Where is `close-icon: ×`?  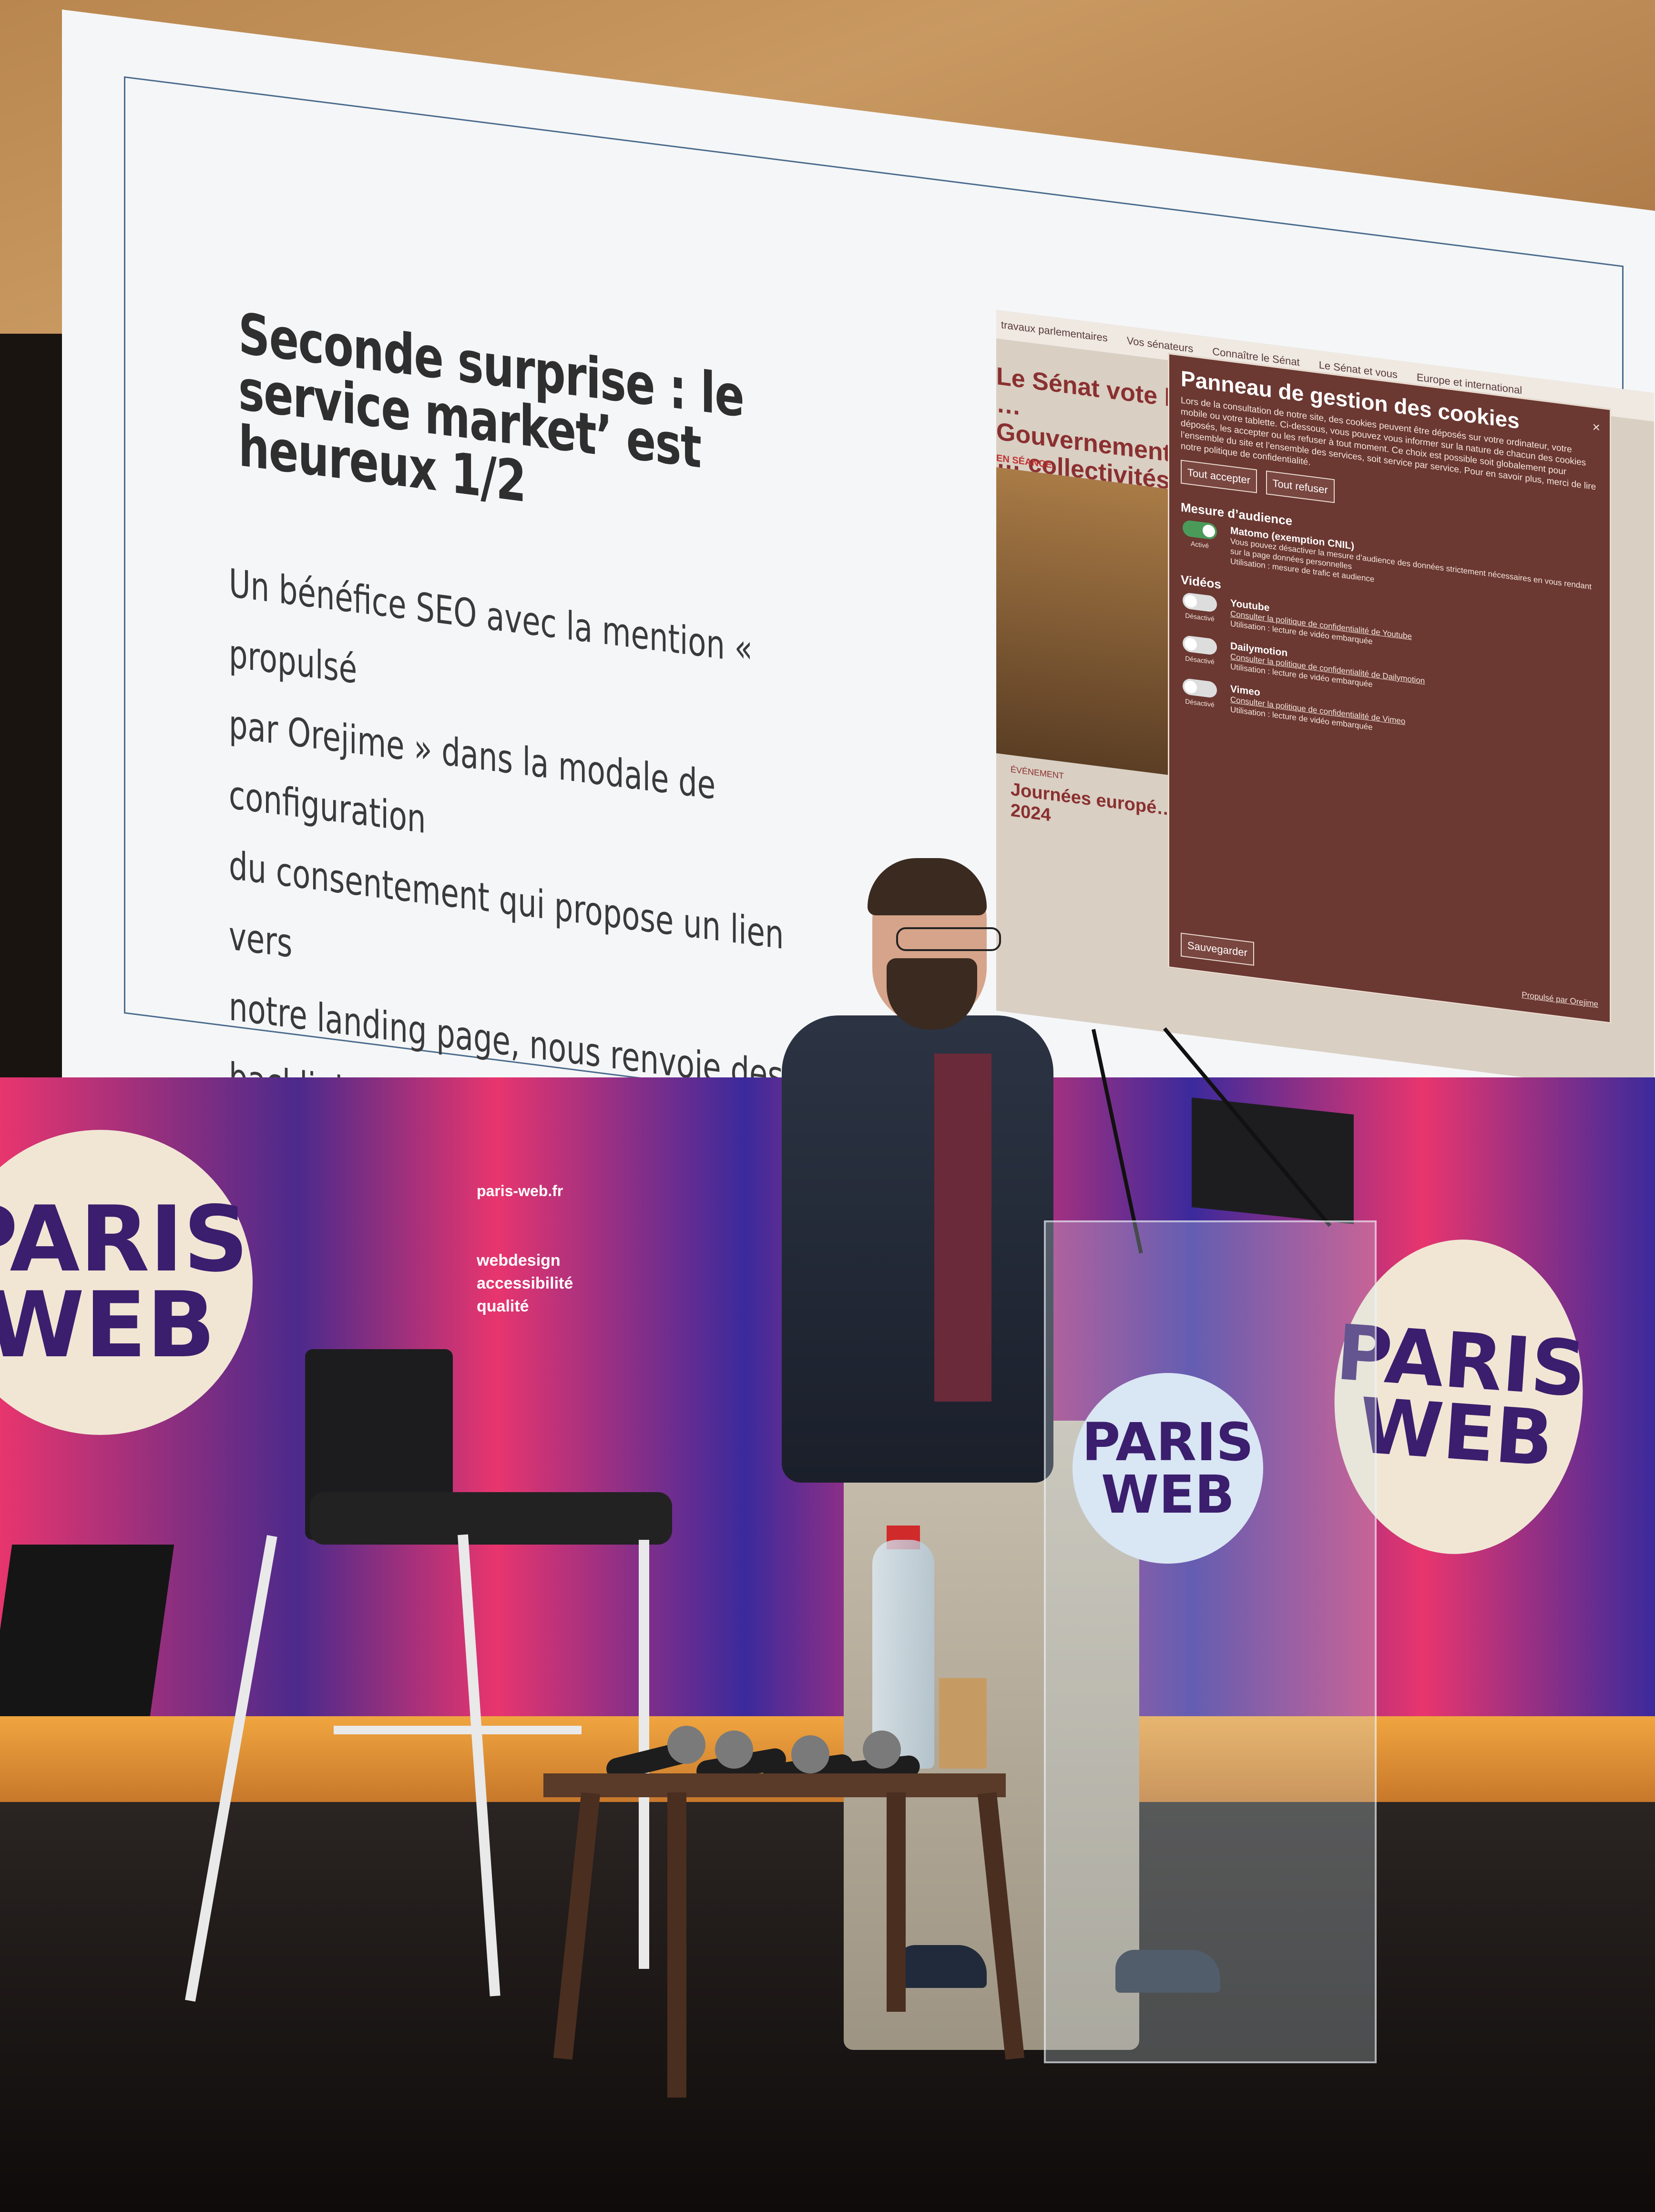 close-icon: × is located at coordinates (1597, 428).